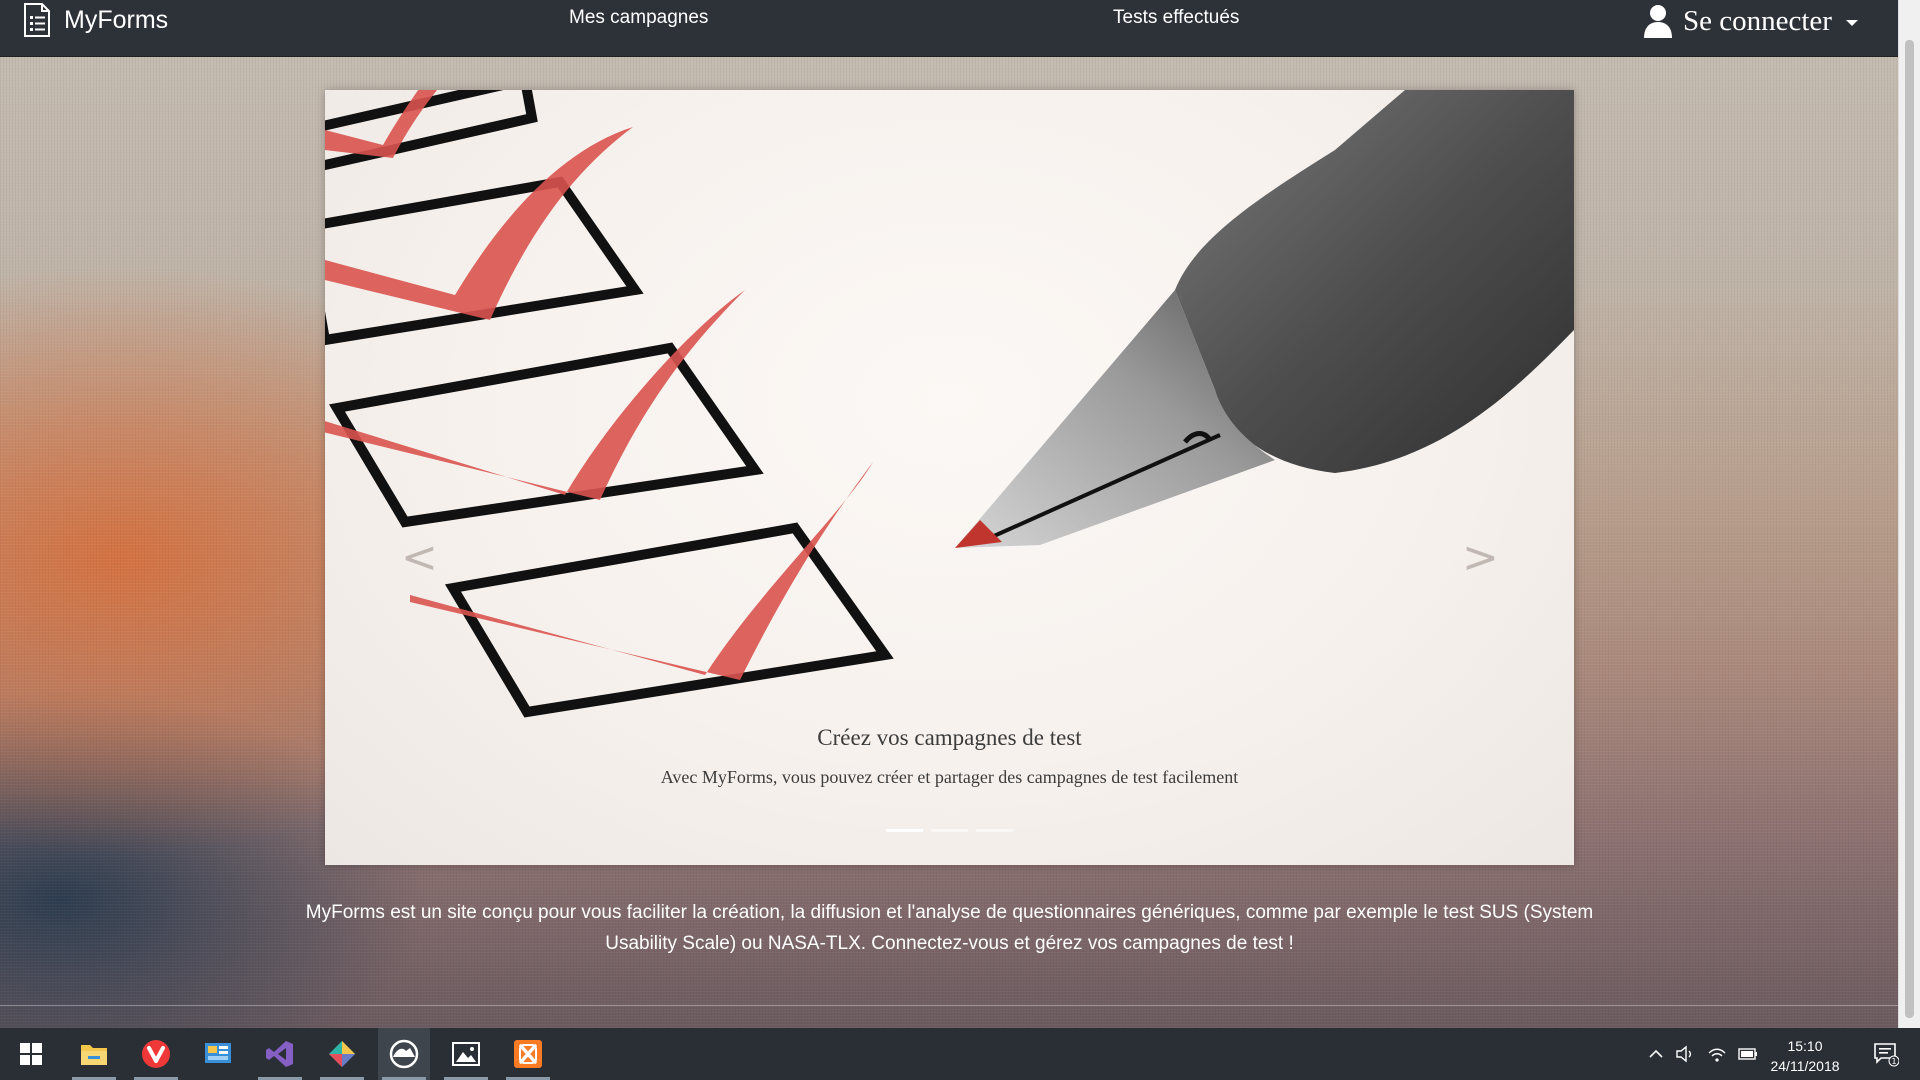 This screenshot has height=1080, width=1920. Describe the element at coordinates (466, 1054) in the screenshot. I see `photos-icon` at that location.